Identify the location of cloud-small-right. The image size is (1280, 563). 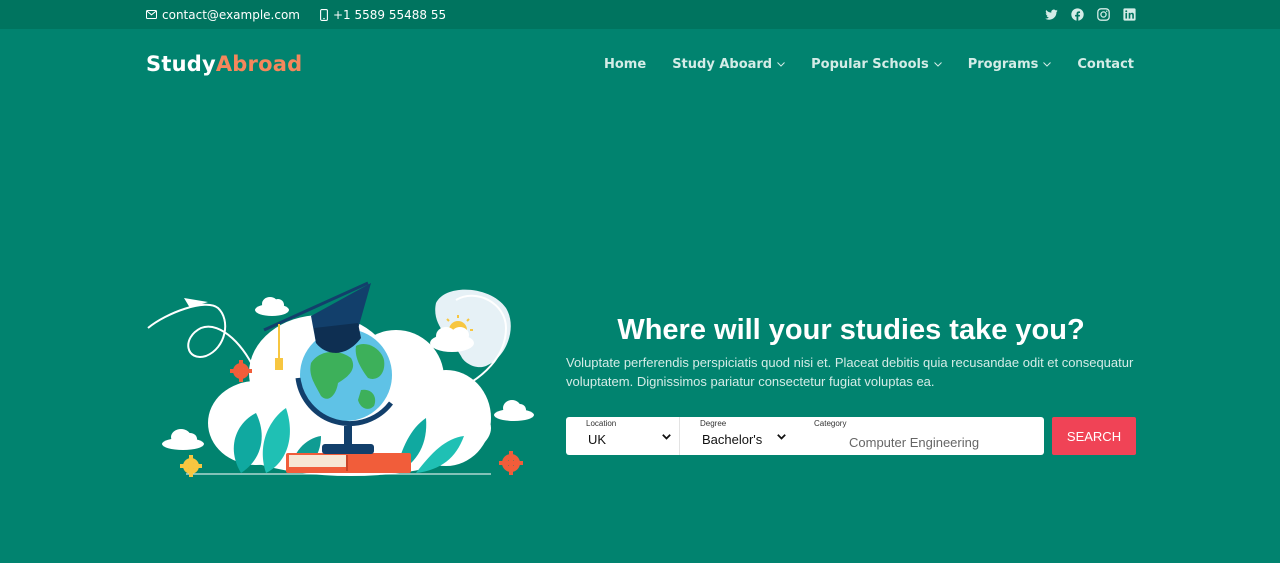
(514, 410).